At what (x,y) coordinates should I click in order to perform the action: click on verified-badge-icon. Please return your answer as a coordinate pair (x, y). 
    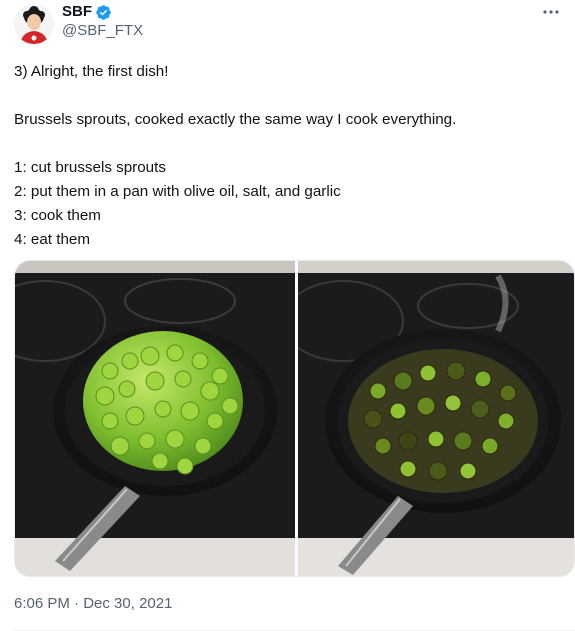
    Looking at the image, I should click on (103, 12).